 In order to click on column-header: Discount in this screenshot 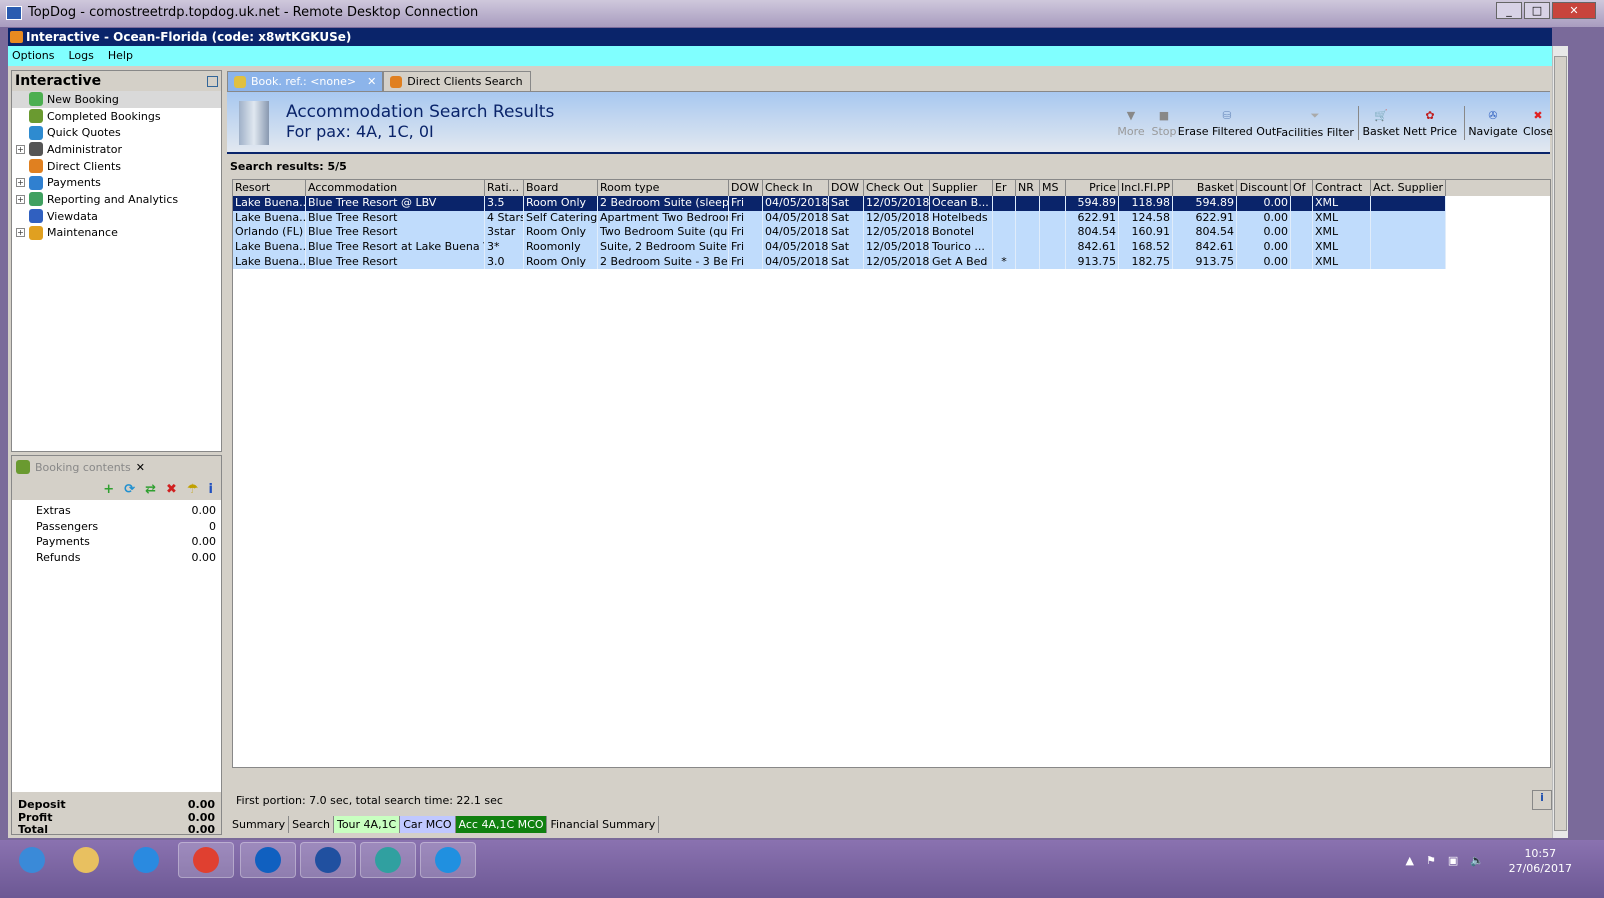, I will do `click(1264, 188)`.